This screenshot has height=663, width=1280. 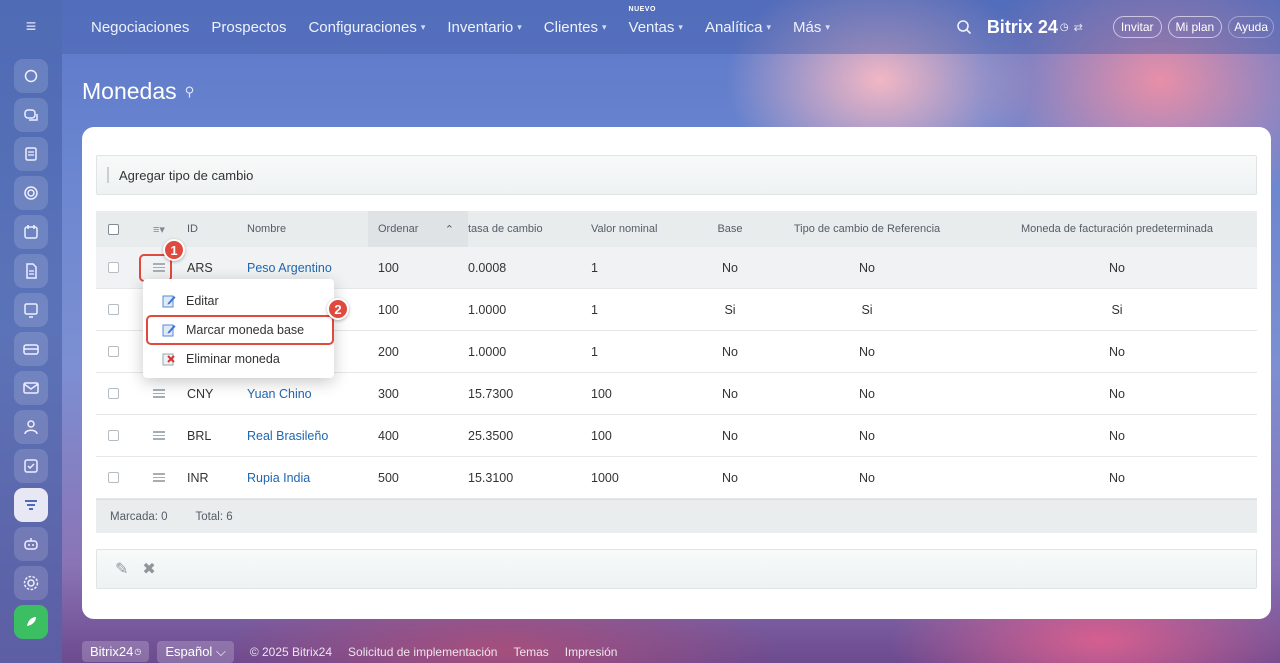 What do you see at coordinates (31, 76) in the screenshot?
I see `rail-activity-icon` at bounding box center [31, 76].